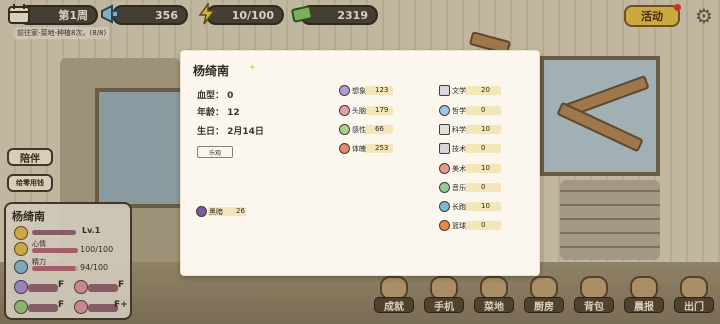 This screenshot has width=720, height=324. I want to click on skill-philosophy: 哲学 0, so click(474, 111).